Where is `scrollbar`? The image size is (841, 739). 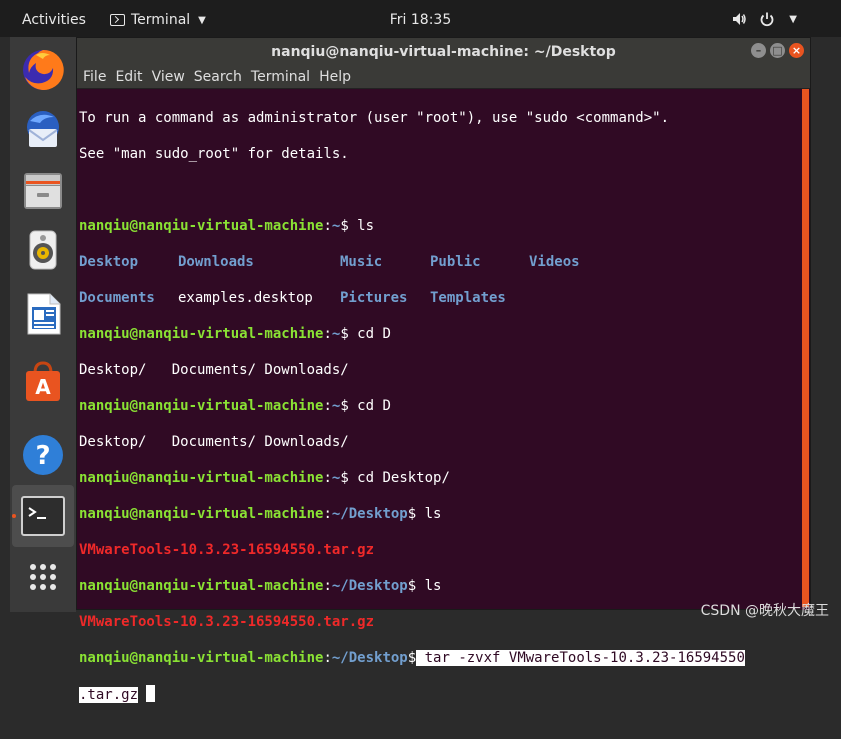
scrollbar is located at coordinates (805, 349).